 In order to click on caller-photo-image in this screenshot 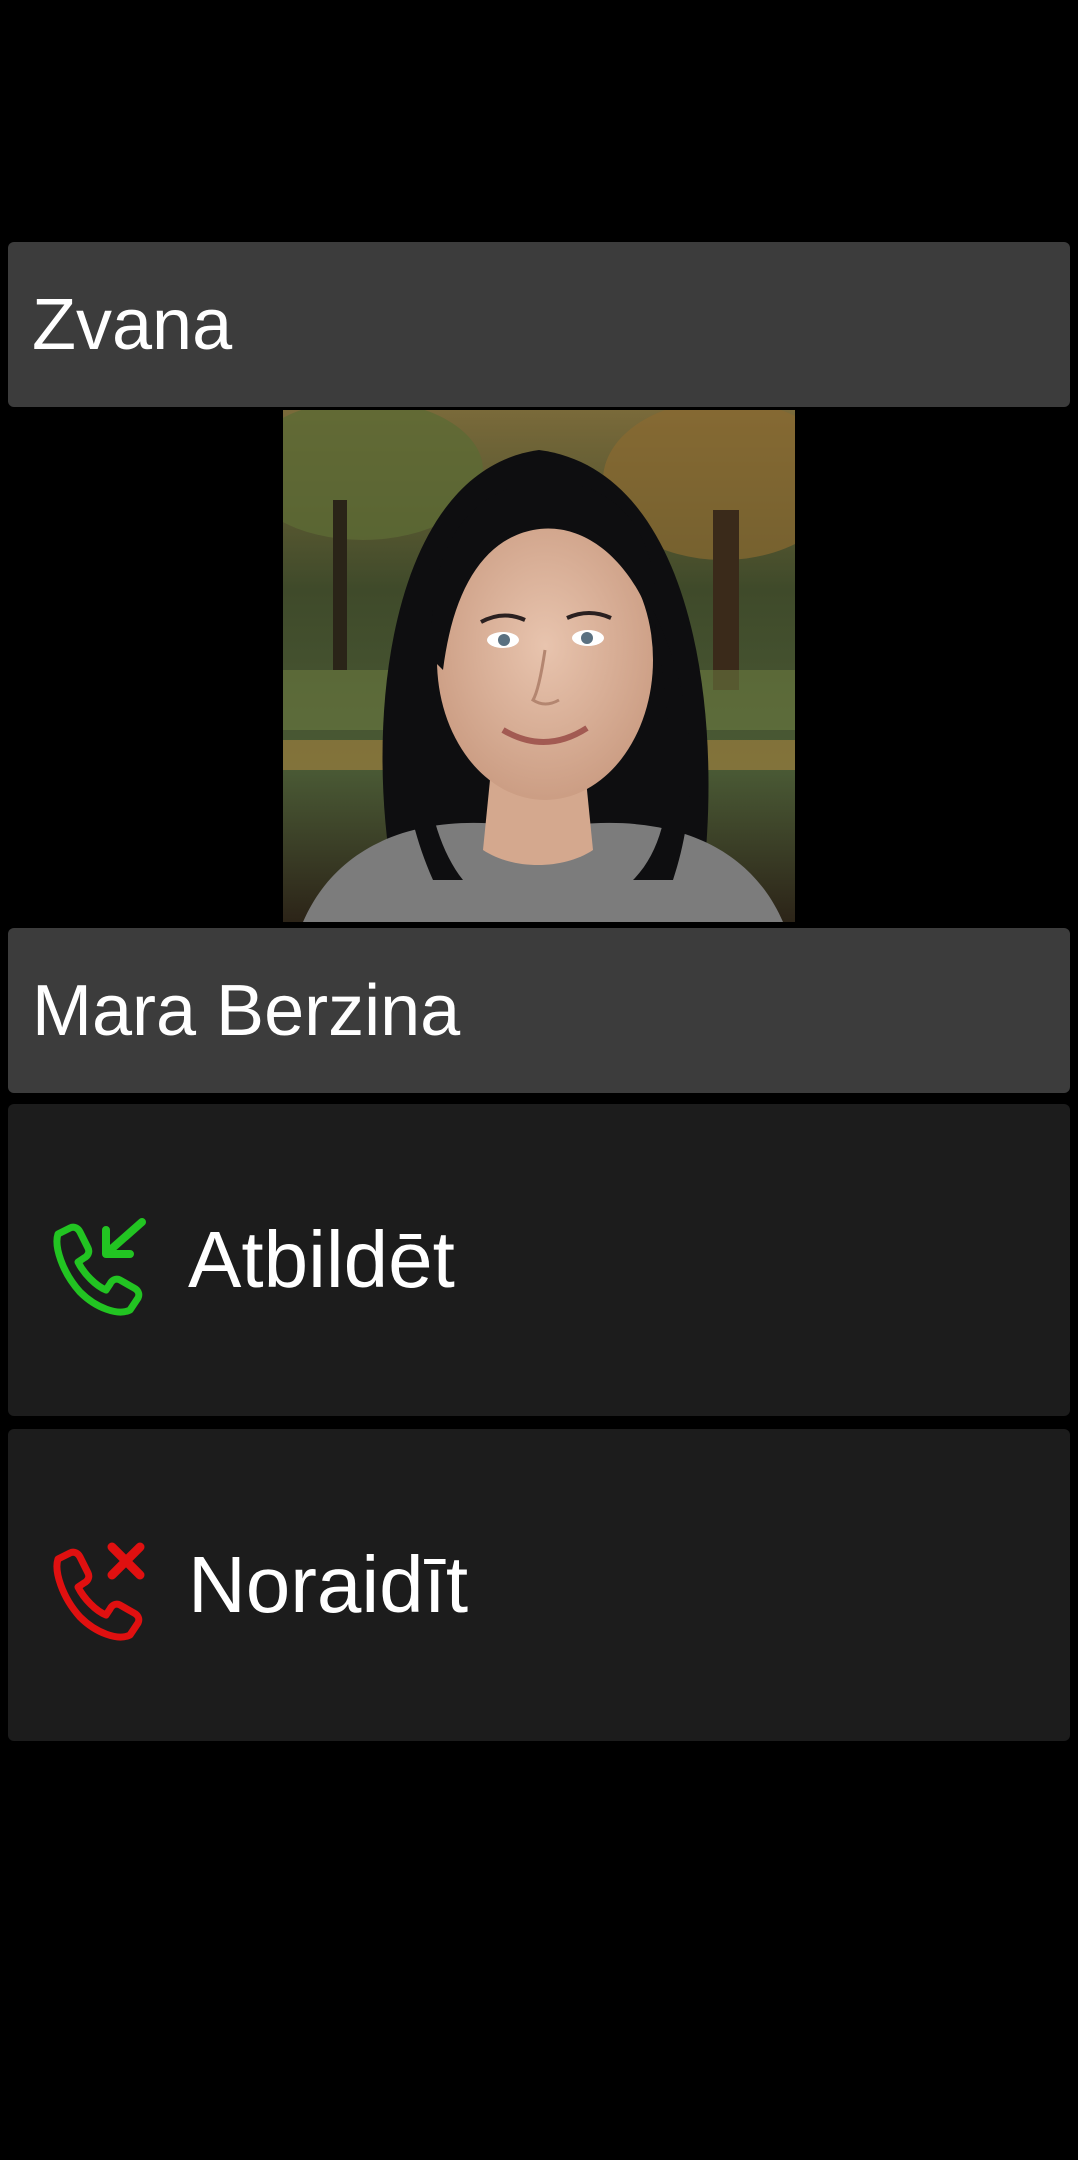, I will do `click(539, 666)`.